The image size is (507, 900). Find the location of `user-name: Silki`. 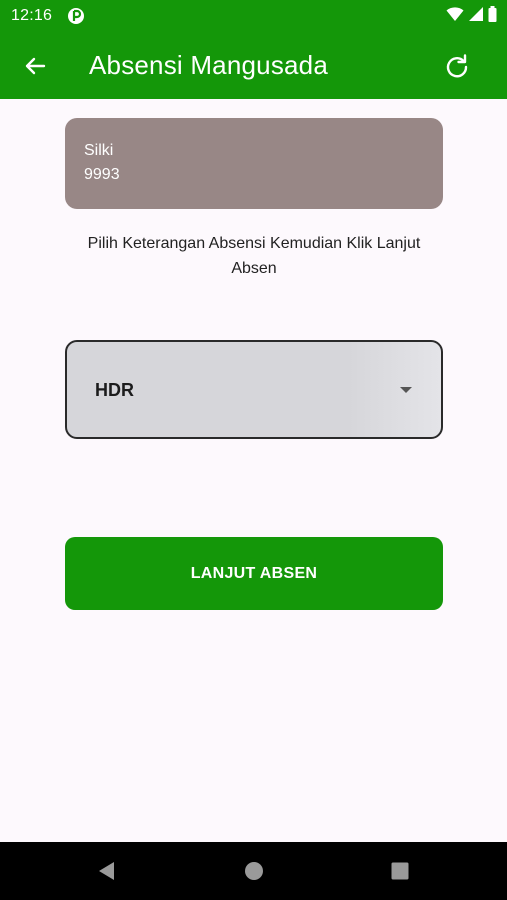

user-name: Silki is located at coordinates (99, 150).